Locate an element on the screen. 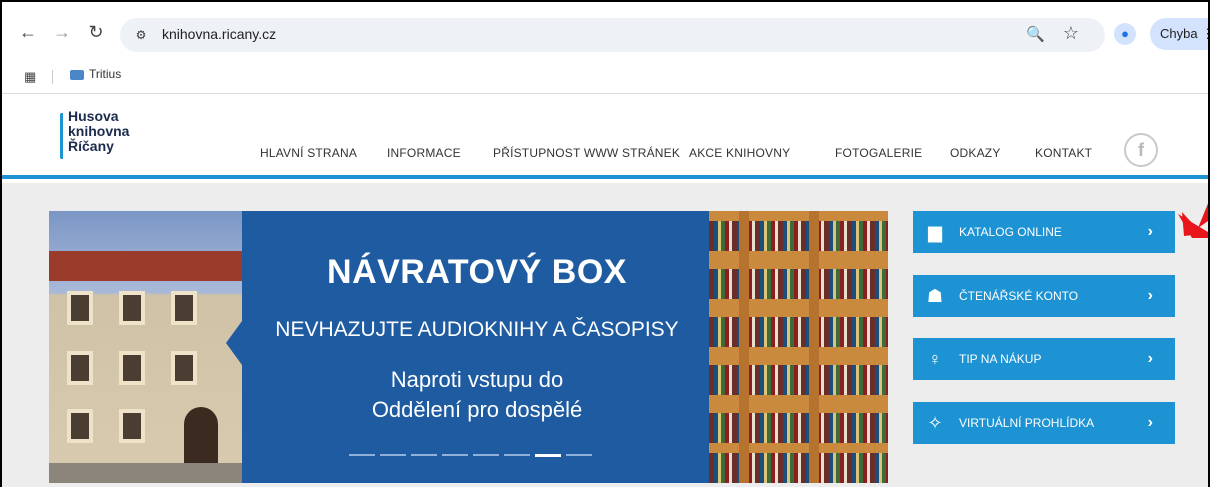  profile-error-button: Chyba ⋮ is located at coordinates (1179, 34).